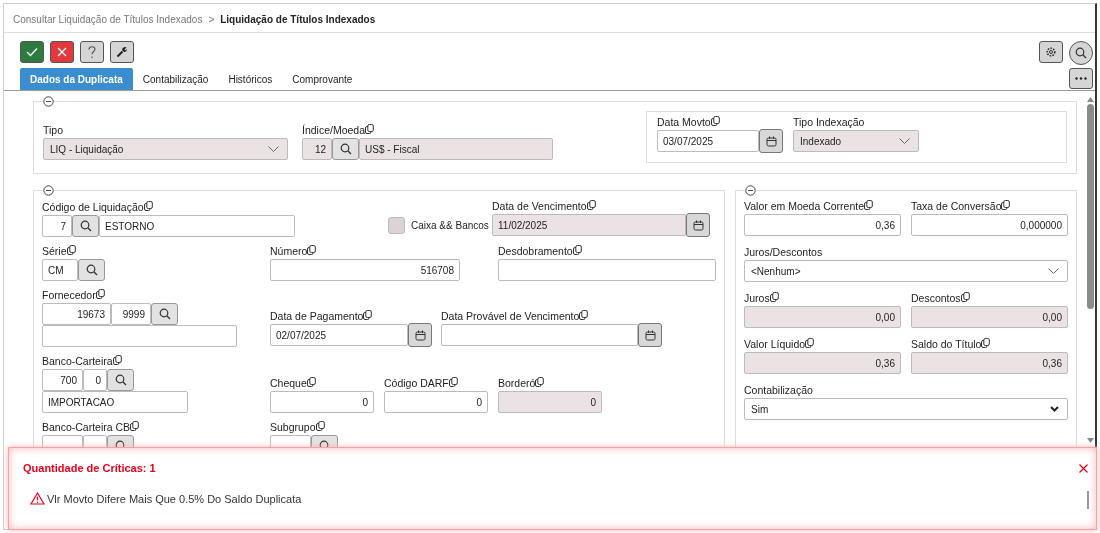 The width and height of the screenshot is (1100, 533). What do you see at coordinates (93, 207) in the screenshot?
I see `field-label: Código de Liquidação` at bounding box center [93, 207].